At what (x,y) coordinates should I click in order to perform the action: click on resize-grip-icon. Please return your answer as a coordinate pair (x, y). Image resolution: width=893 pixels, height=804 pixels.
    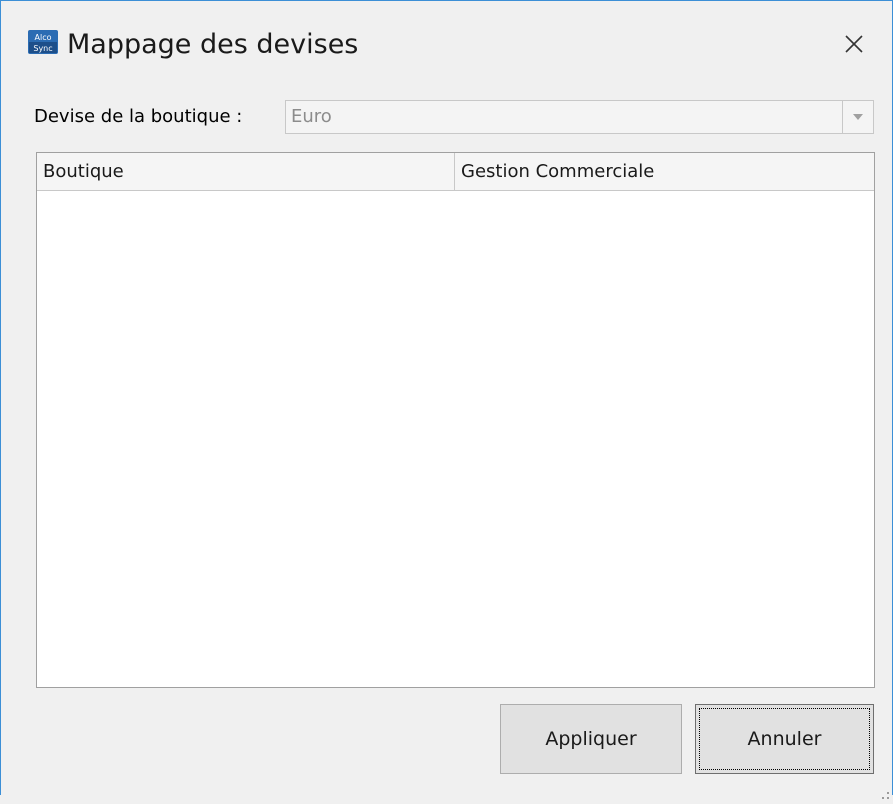
    Looking at the image, I should click on (886, 792).